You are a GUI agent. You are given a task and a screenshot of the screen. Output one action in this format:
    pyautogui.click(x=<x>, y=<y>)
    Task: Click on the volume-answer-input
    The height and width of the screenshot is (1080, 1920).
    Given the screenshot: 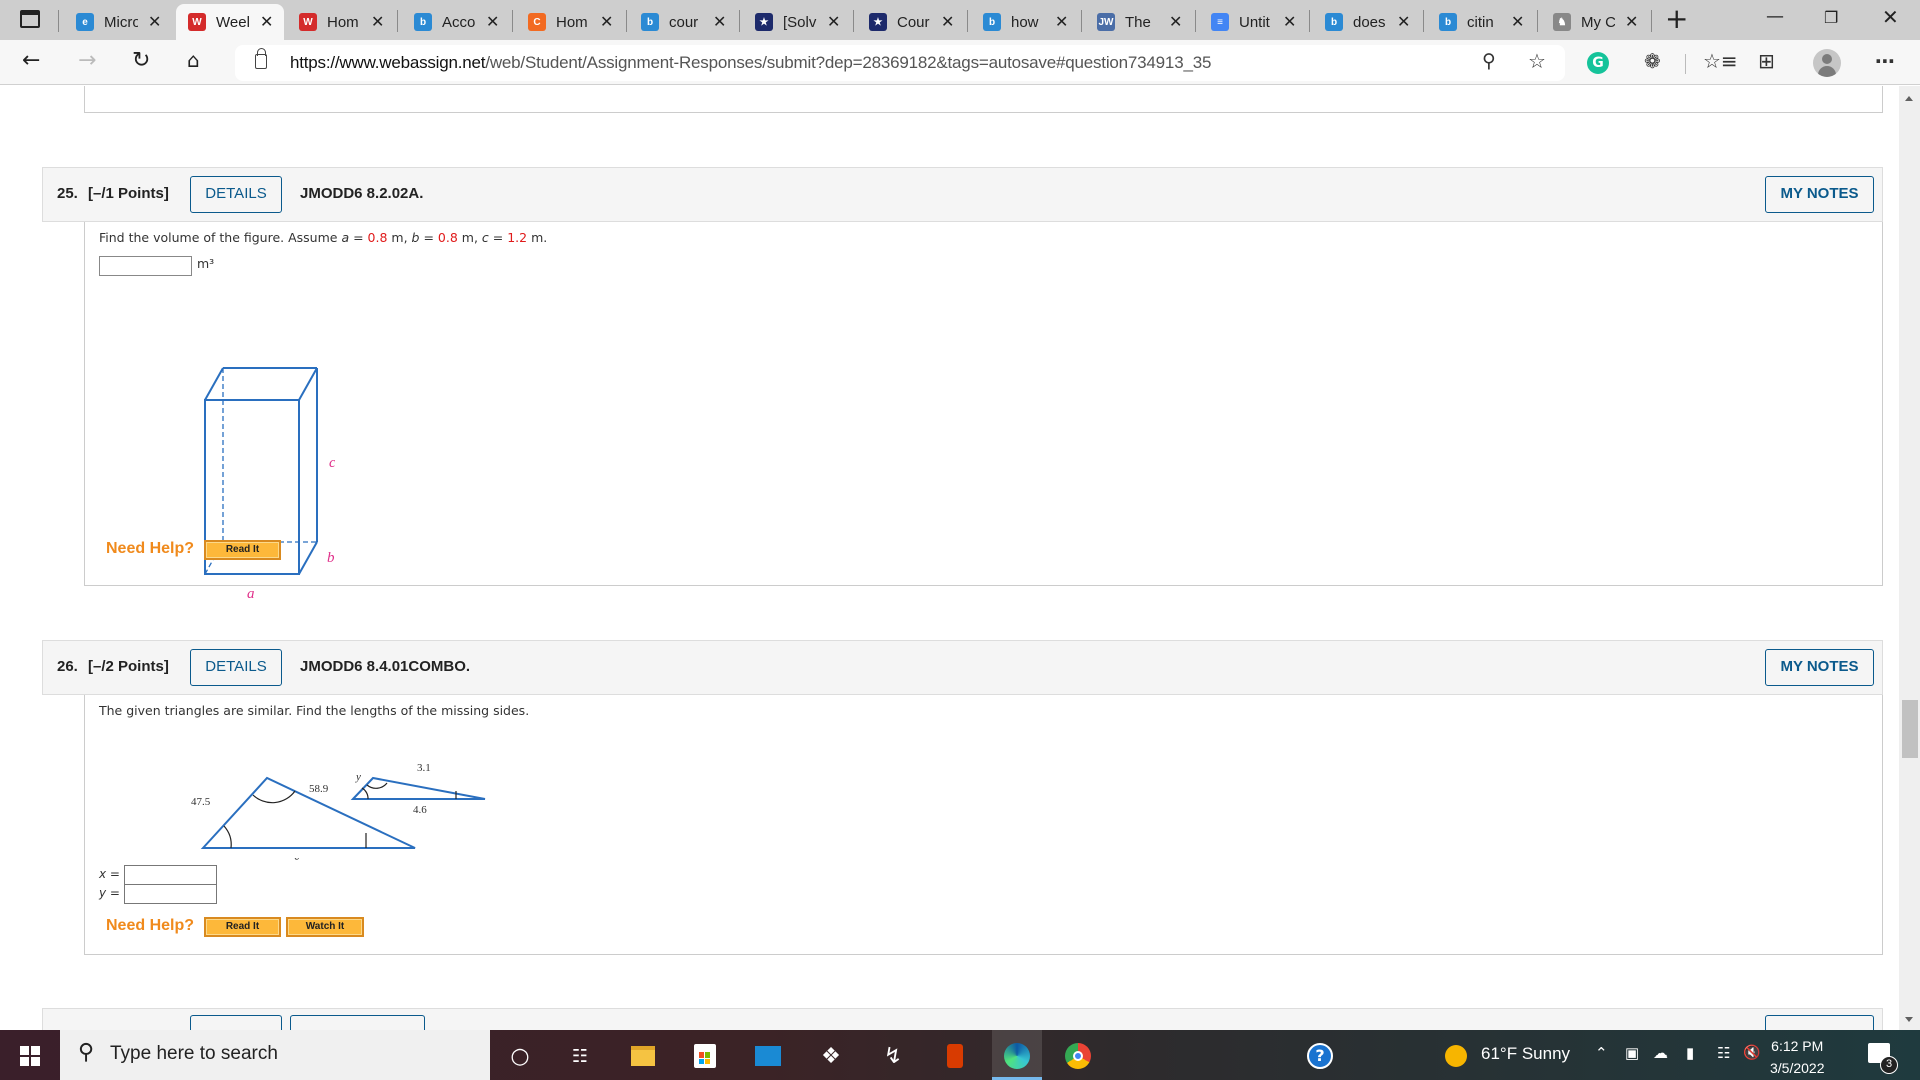 What is the action you would take?
    pyautogui.click(x=145, y=266)
    